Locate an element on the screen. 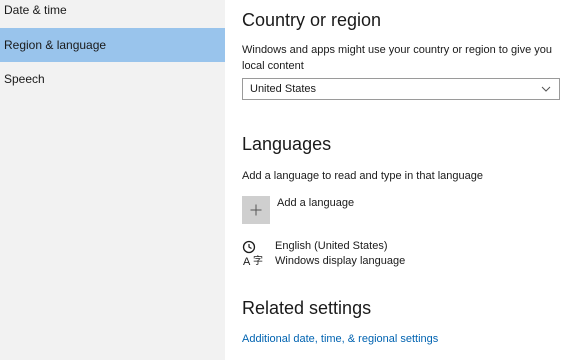 This screenshot has height=360, width=574. add-language-label: Add a language is located at coordinates (315, 203).